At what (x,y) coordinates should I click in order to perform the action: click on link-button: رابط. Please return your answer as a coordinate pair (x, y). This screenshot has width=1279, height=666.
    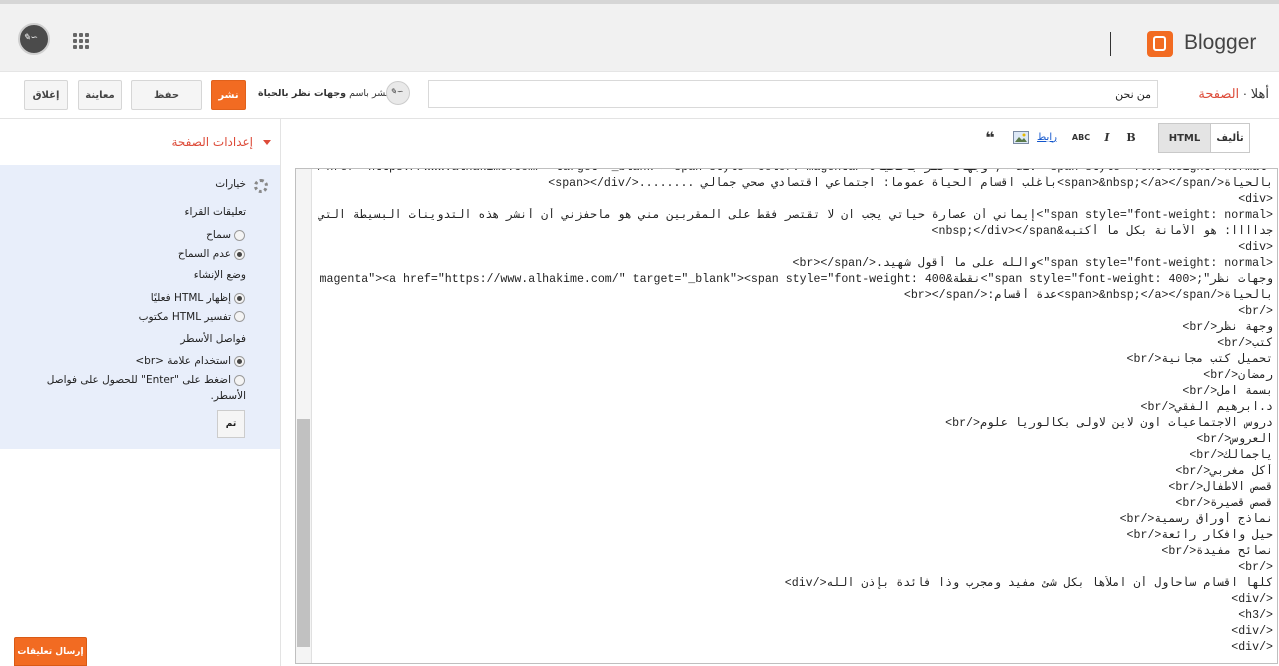
    Looking at the image, I should click on (1047, 137).